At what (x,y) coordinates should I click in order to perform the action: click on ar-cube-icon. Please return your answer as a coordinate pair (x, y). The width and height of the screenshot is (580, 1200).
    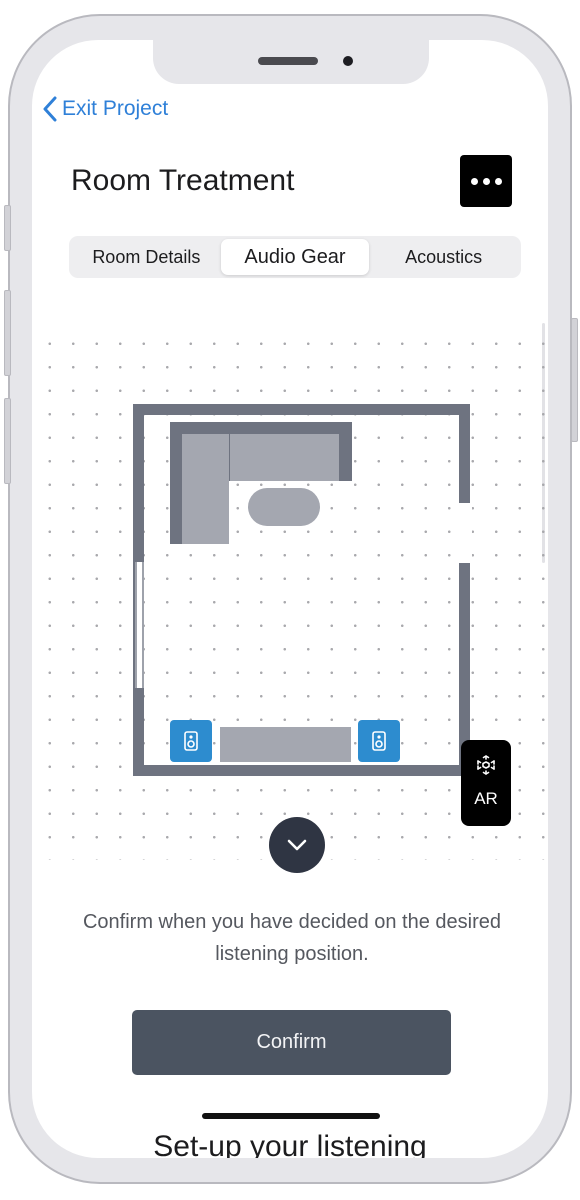
    Looking at the image, I should click on (486, 765).